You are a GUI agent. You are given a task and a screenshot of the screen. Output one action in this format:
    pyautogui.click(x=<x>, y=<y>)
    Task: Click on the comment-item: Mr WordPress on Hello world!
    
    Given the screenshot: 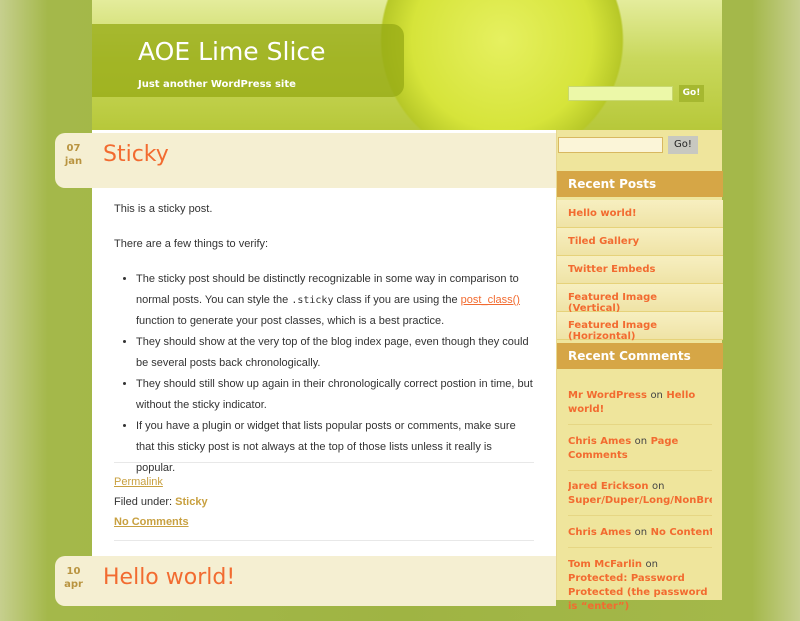 What is the action you would take?
    pyautogui.click(x=640, y=407)
    